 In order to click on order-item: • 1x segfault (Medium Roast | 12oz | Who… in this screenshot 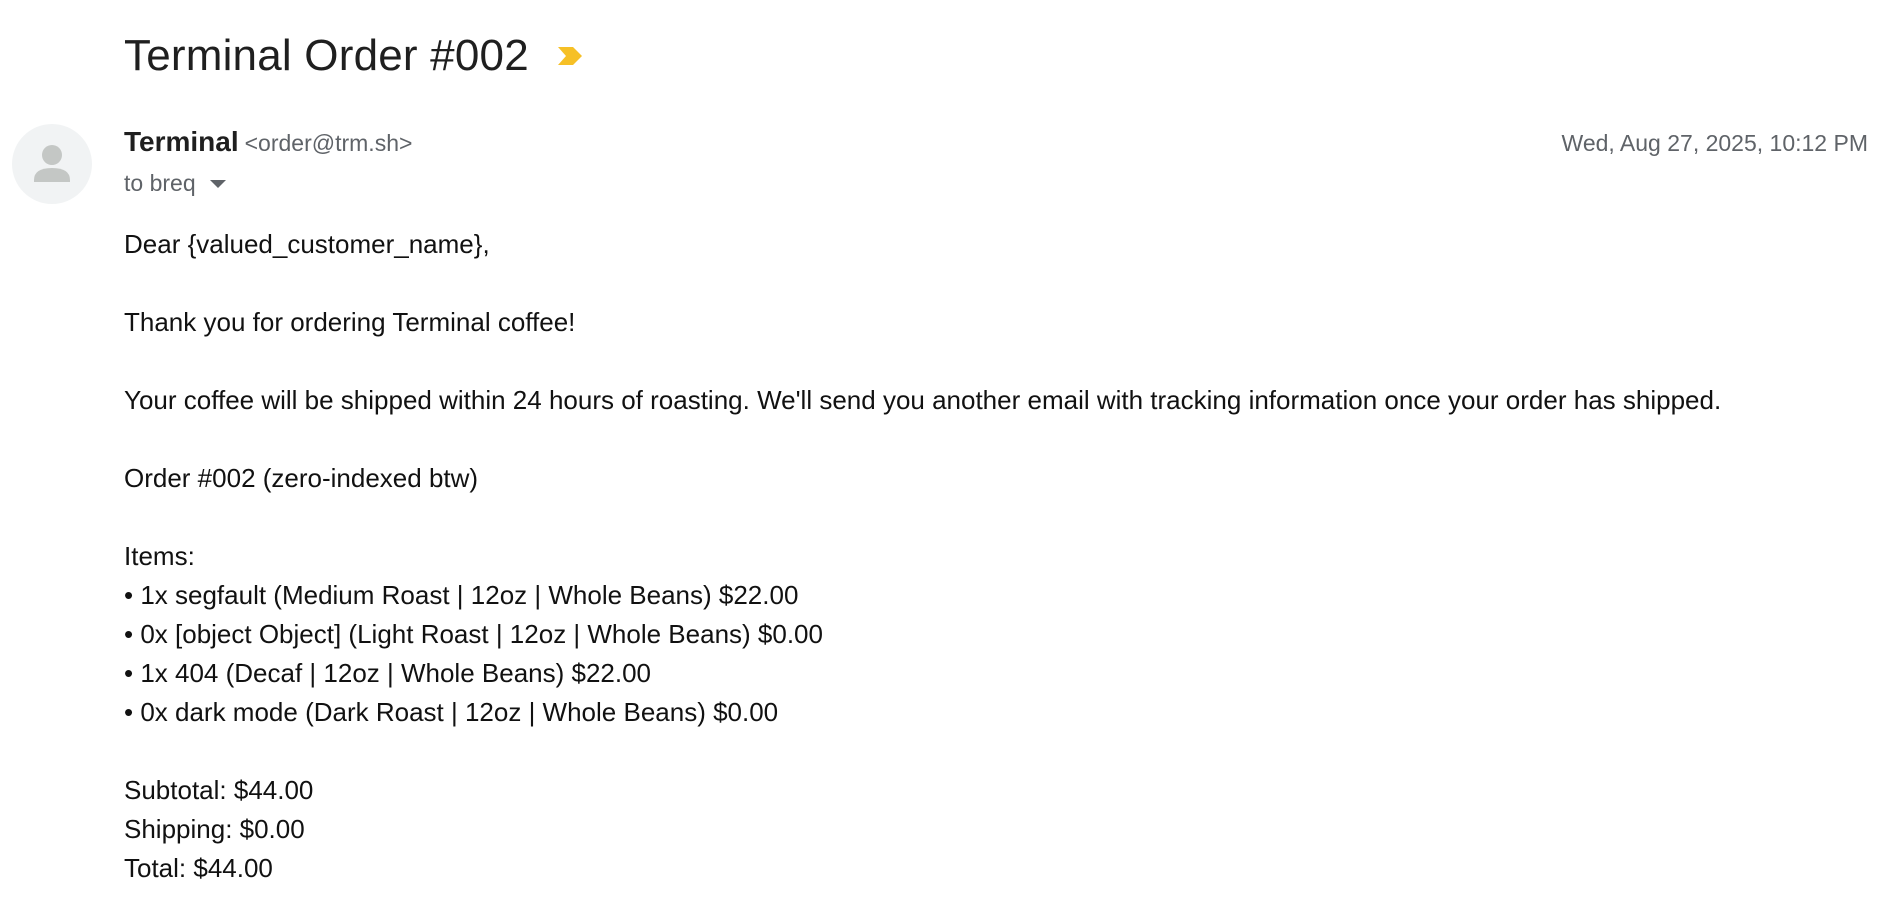, I will do `click(461, 595)`.